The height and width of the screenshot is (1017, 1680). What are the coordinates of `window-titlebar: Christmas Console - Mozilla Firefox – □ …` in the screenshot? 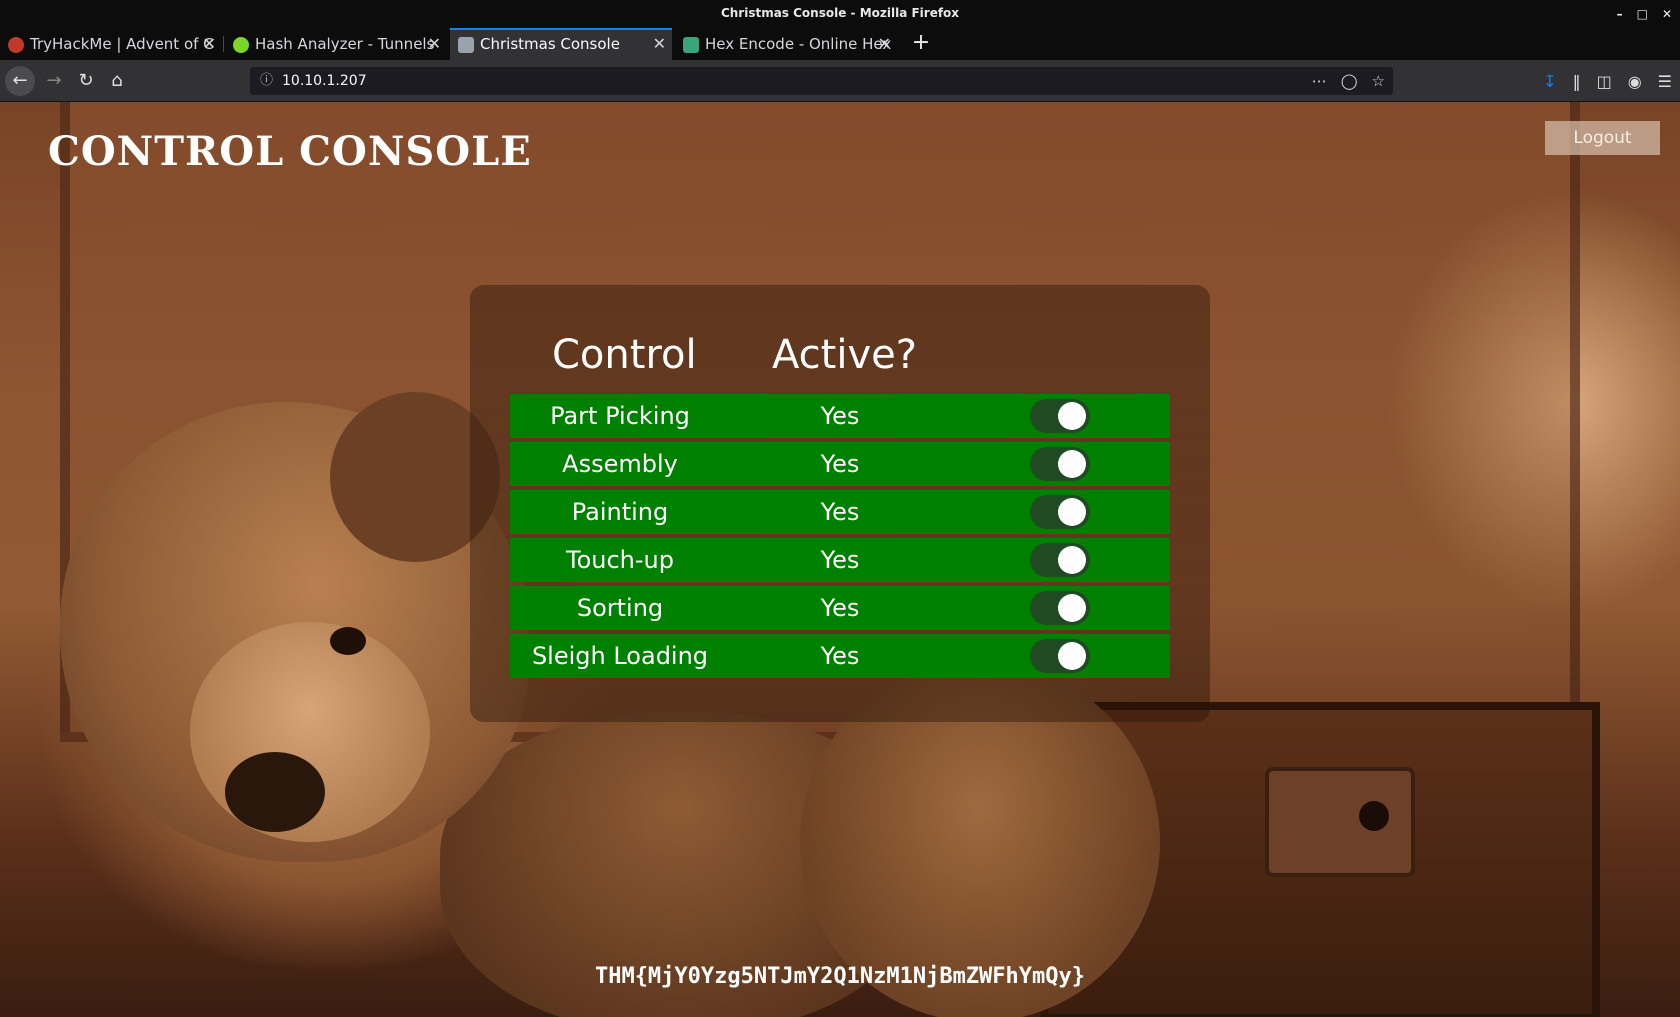 It's located at (840, 14).